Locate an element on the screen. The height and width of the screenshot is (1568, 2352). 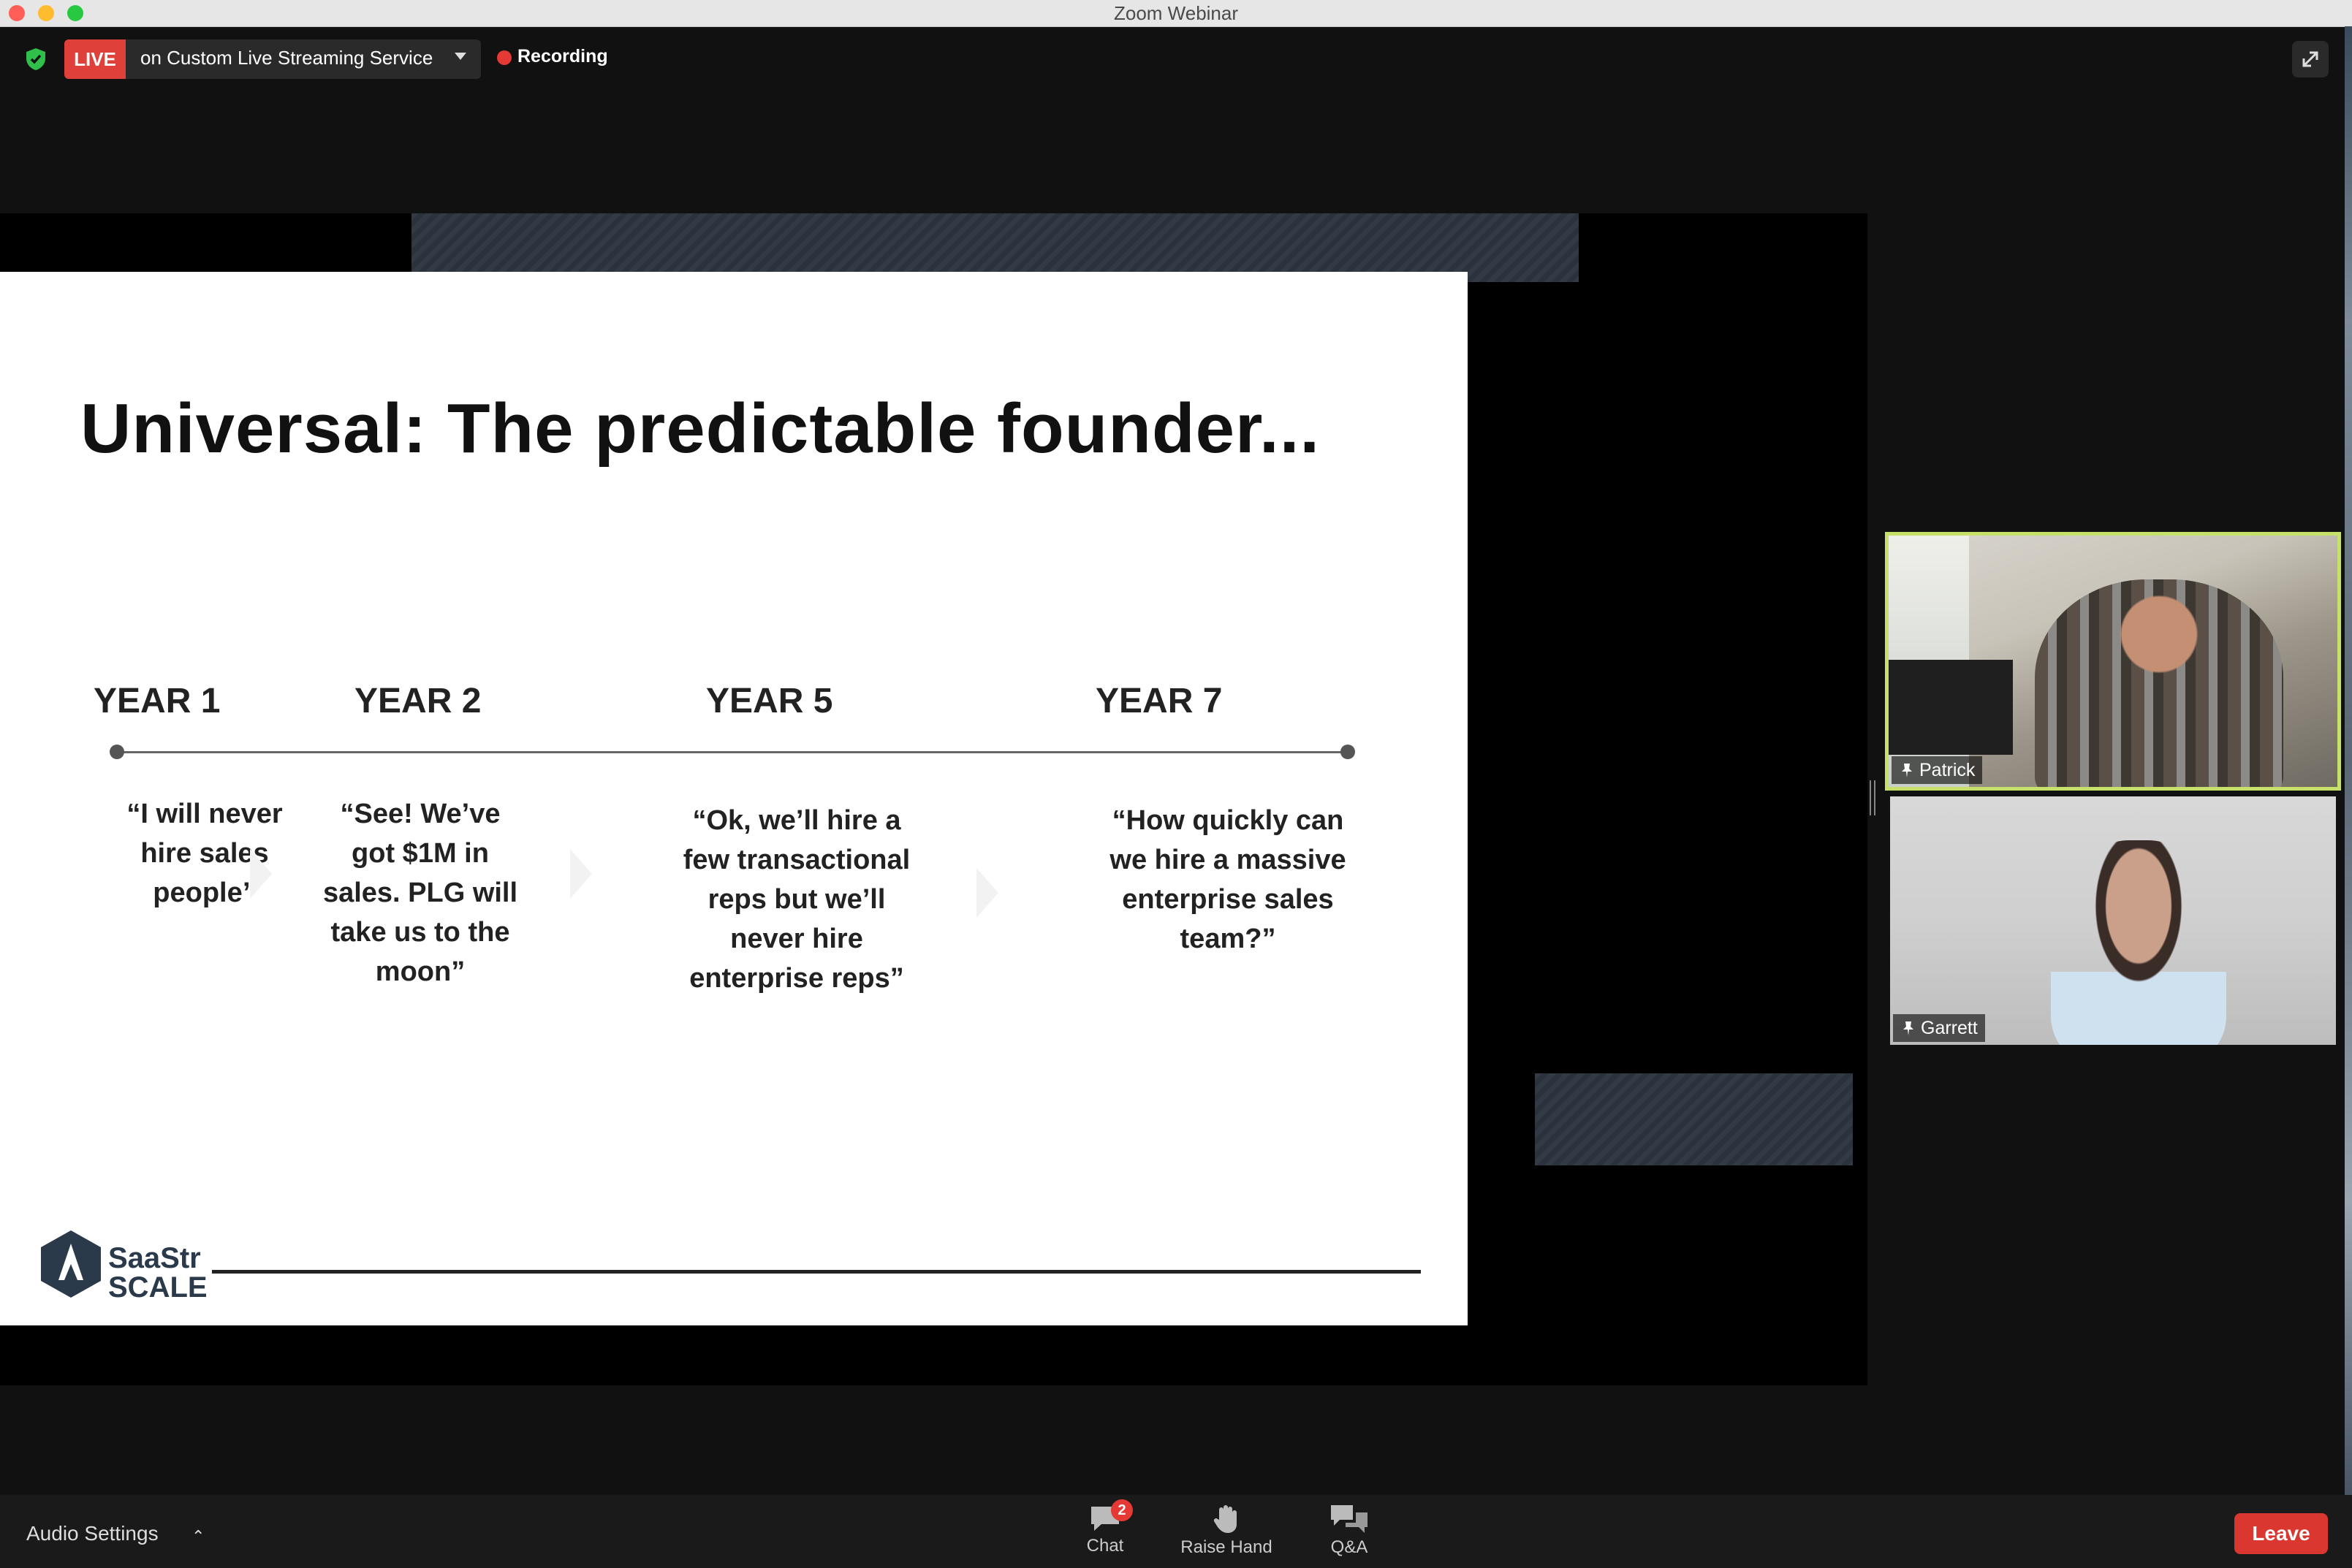
audio-settings-button: Audio Settings is located at coordinates (92, 1533).